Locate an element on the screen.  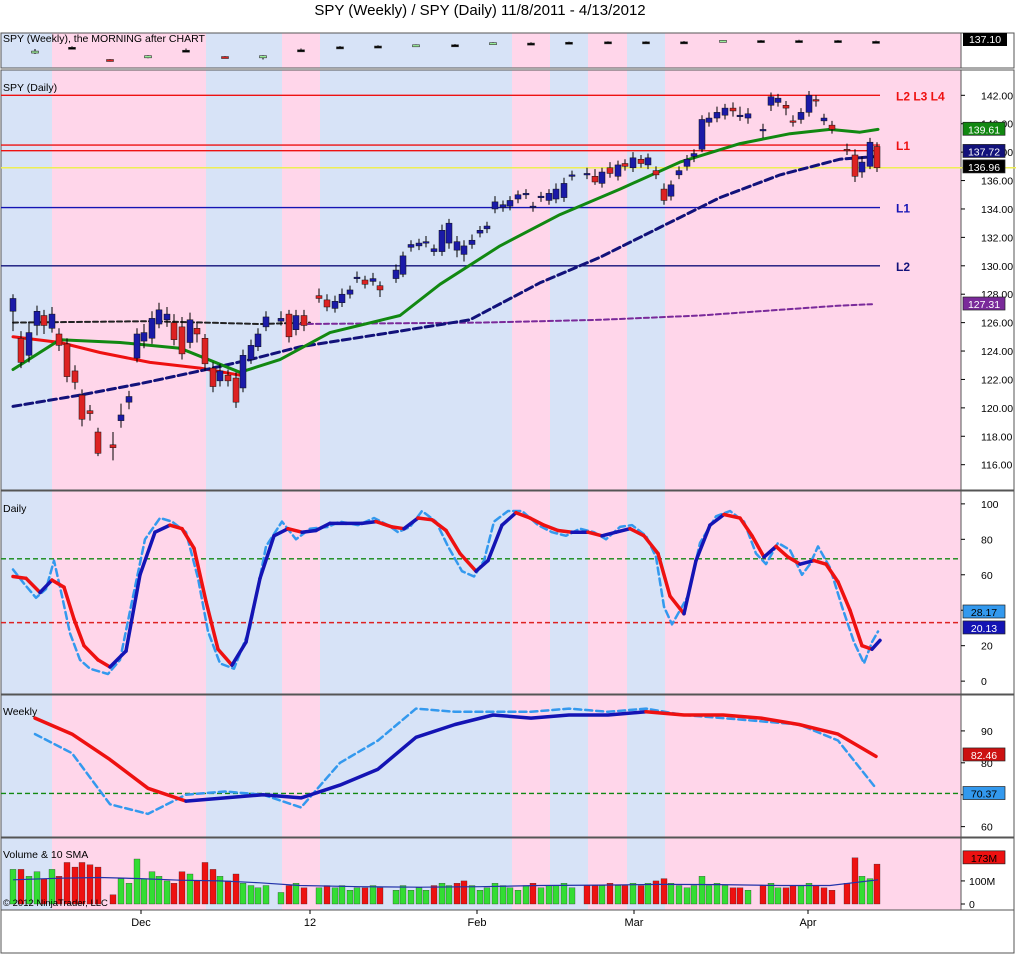
y-tick-label: 116.00 is located at coordinates (996, 466).